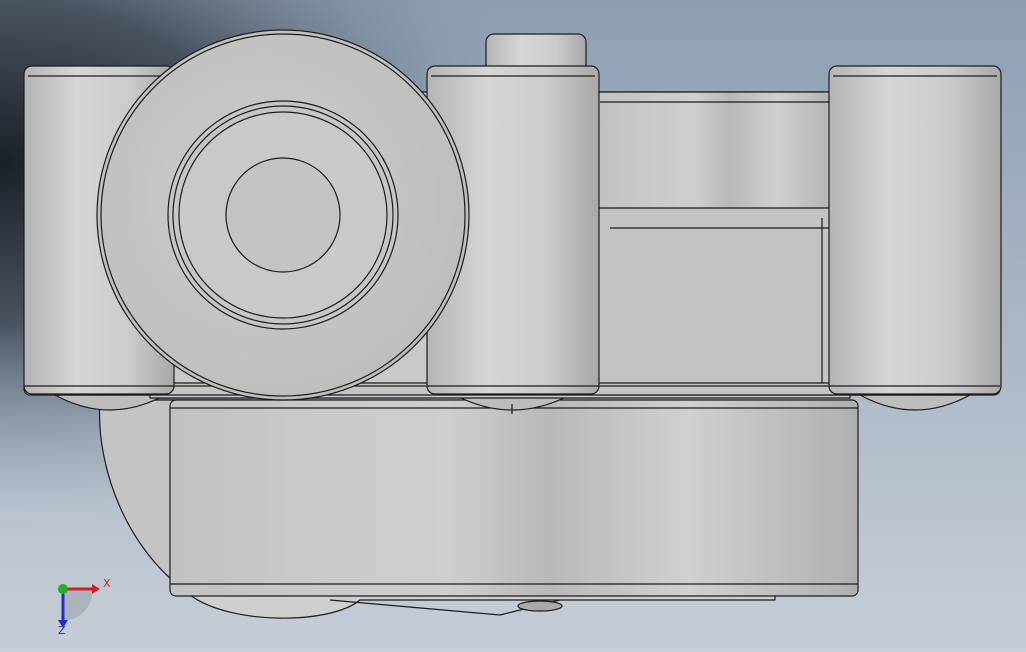  Describe the element at coordinates (107, 583) in the screenshot. I see `triad-x-label: X` at that location.